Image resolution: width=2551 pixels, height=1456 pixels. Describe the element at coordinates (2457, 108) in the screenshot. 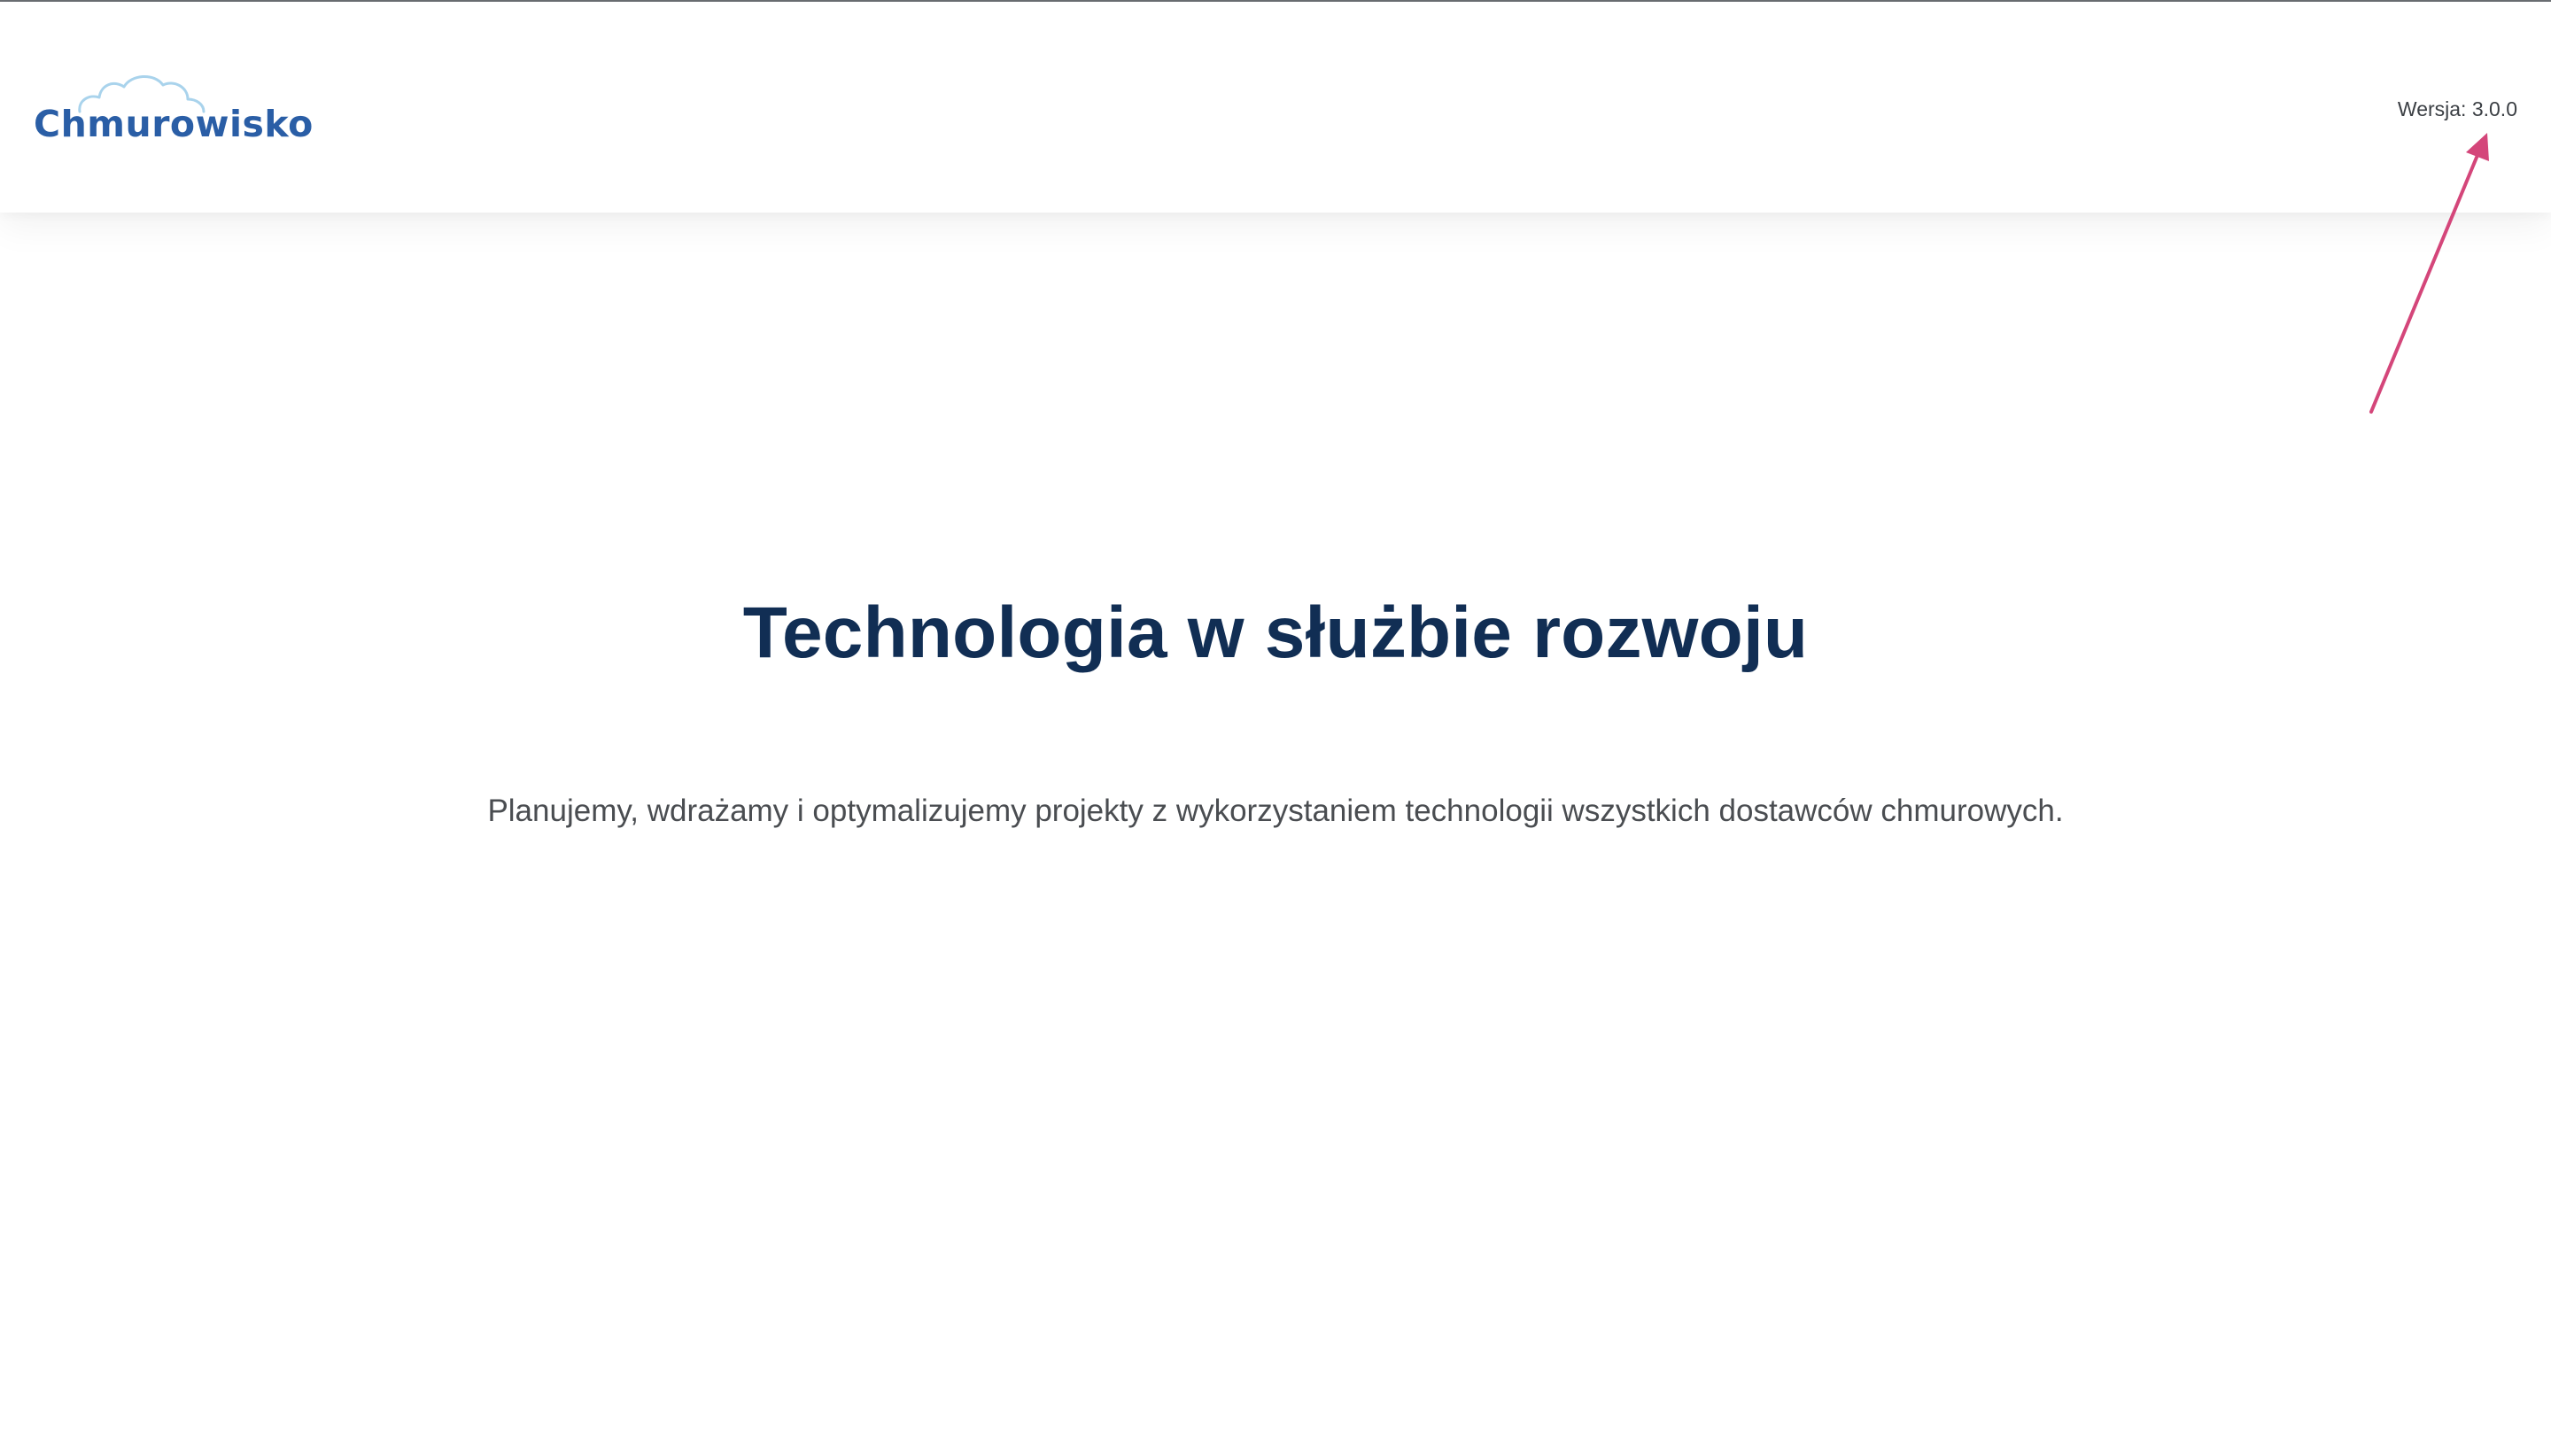

I see `version-label: Wersja: 3.0.0` at that location.